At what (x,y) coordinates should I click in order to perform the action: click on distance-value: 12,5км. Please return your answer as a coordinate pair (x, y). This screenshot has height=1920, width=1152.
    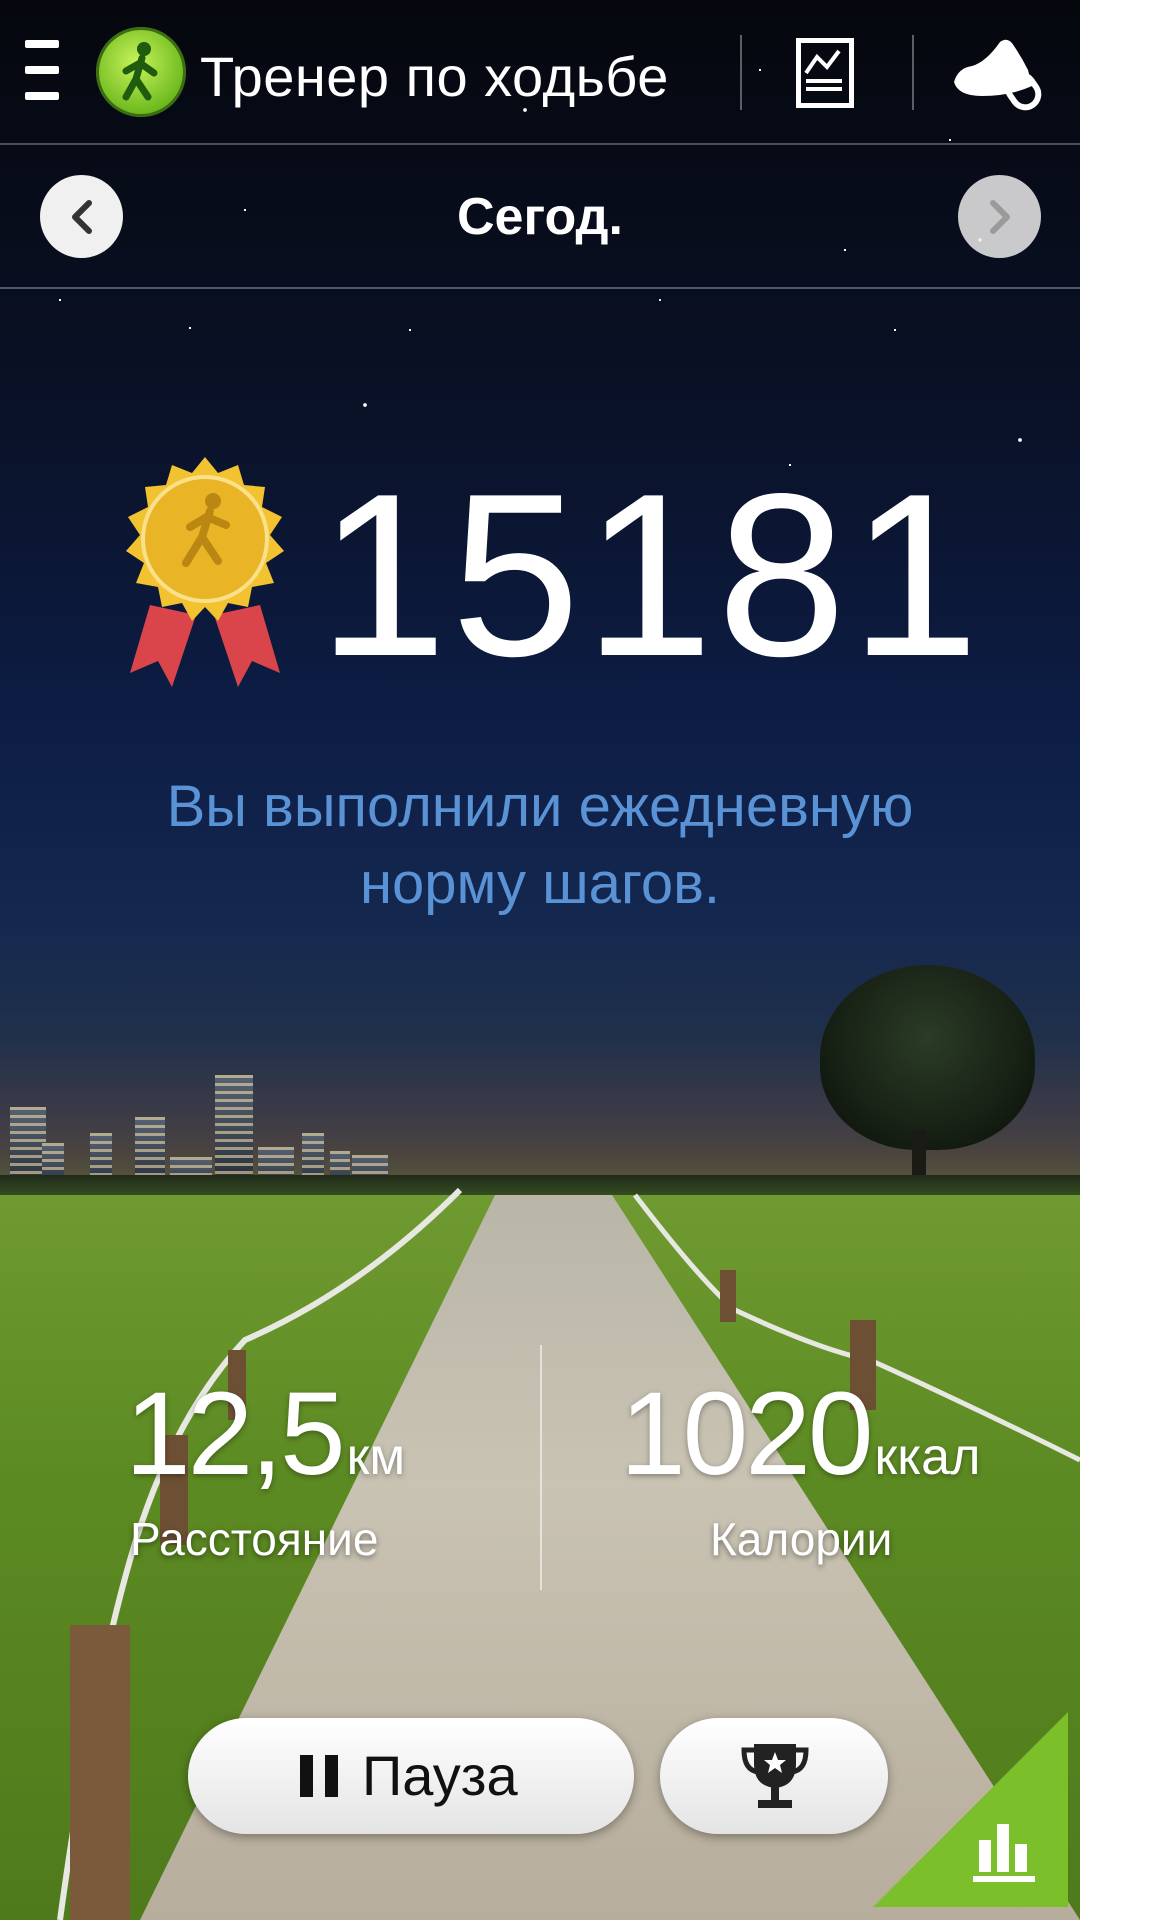
    Looking at the image, I should click on (265, 1434).